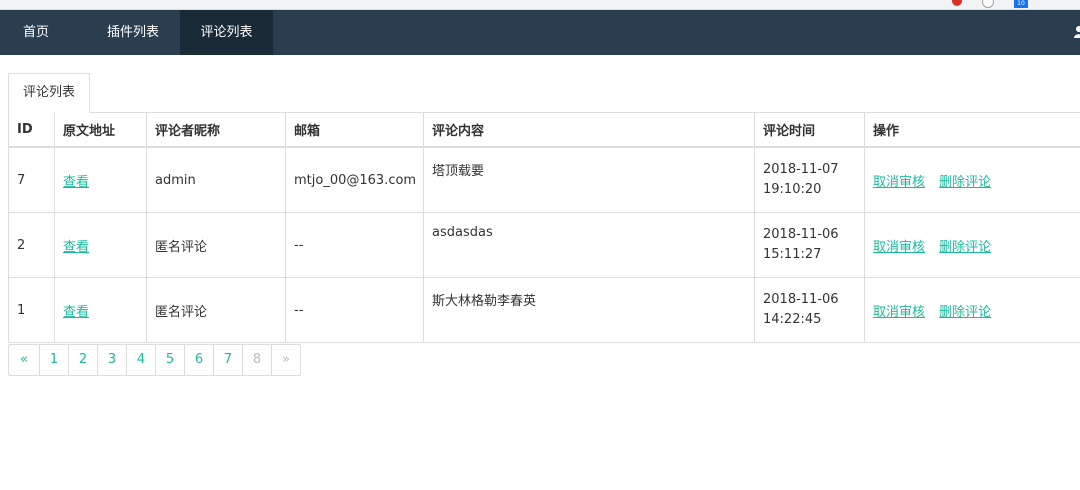  I want to click on pagination-page-3: 3, so click(111, 360).